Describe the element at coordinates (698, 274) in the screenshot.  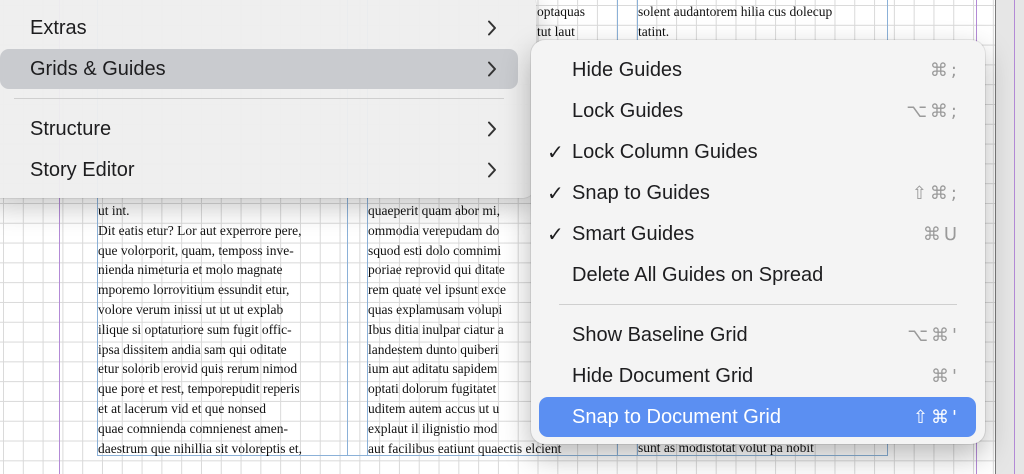
I see `menu-item-label: Delete All Guides on Spread` at that location.